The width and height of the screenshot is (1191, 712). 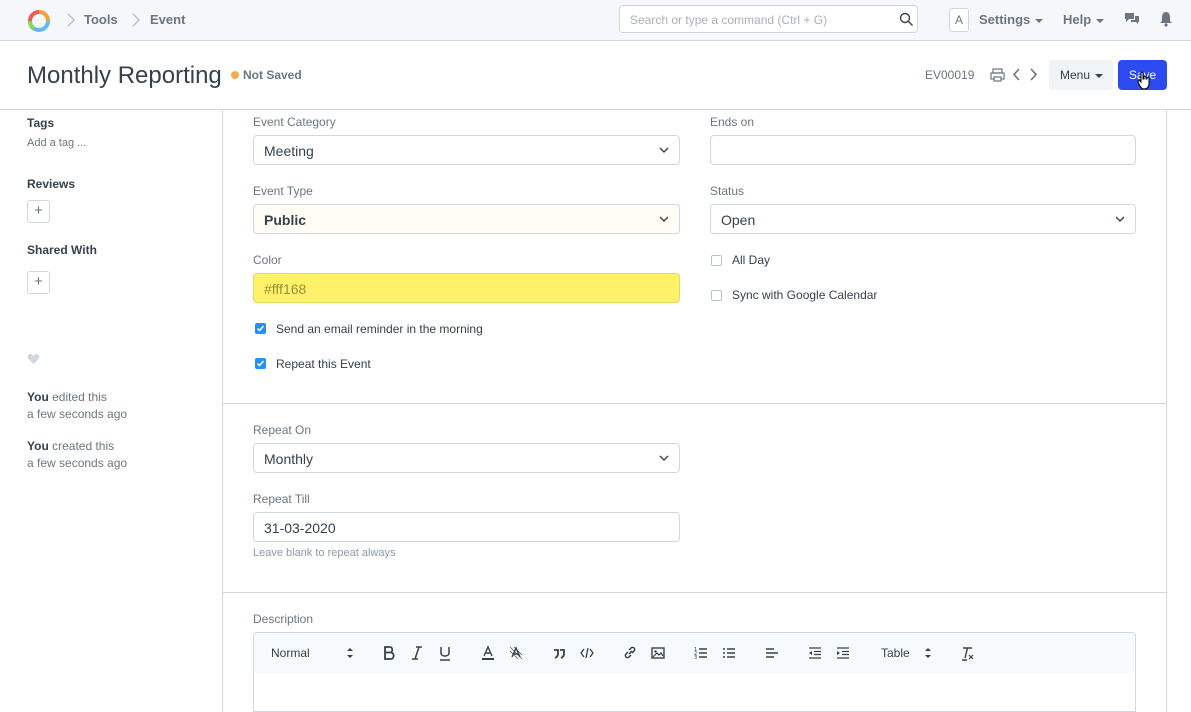 I want to click on menu-button: Menu, so click(x=1081, y=75).